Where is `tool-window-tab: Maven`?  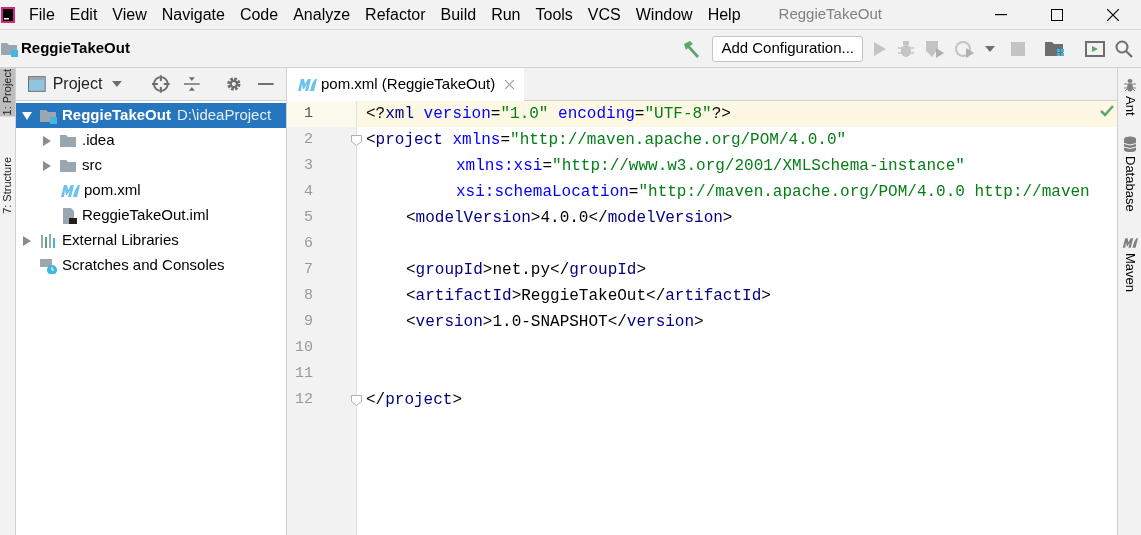 tool-window-tab: Maven is located at coordinates (1129, 265).